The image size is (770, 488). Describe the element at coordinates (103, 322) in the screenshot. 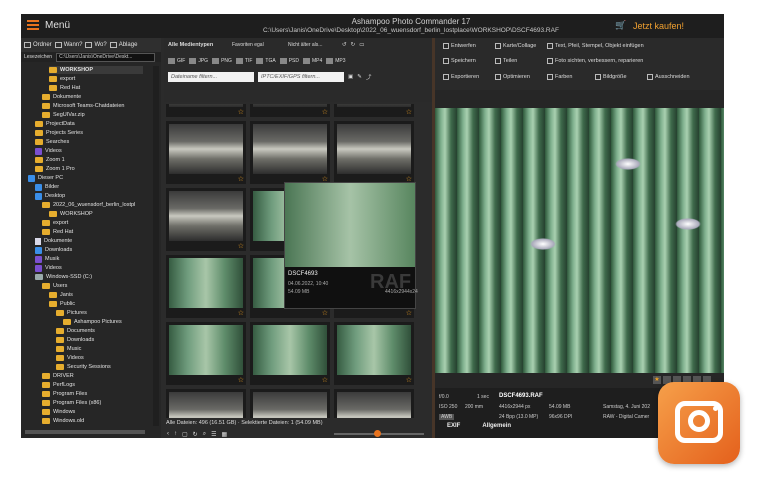

I see `tree-item: Ashampoo Pictures` at that location.